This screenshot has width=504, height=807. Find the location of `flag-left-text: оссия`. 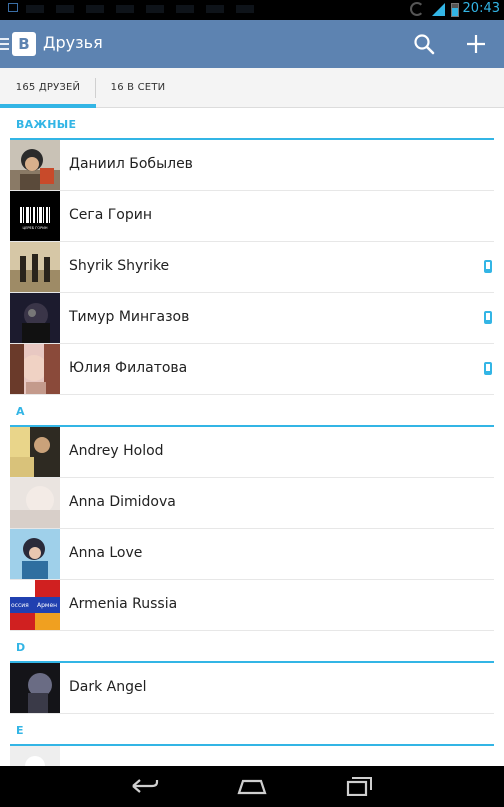

flag-left-text: оссия is located at coordinates (20, 605).